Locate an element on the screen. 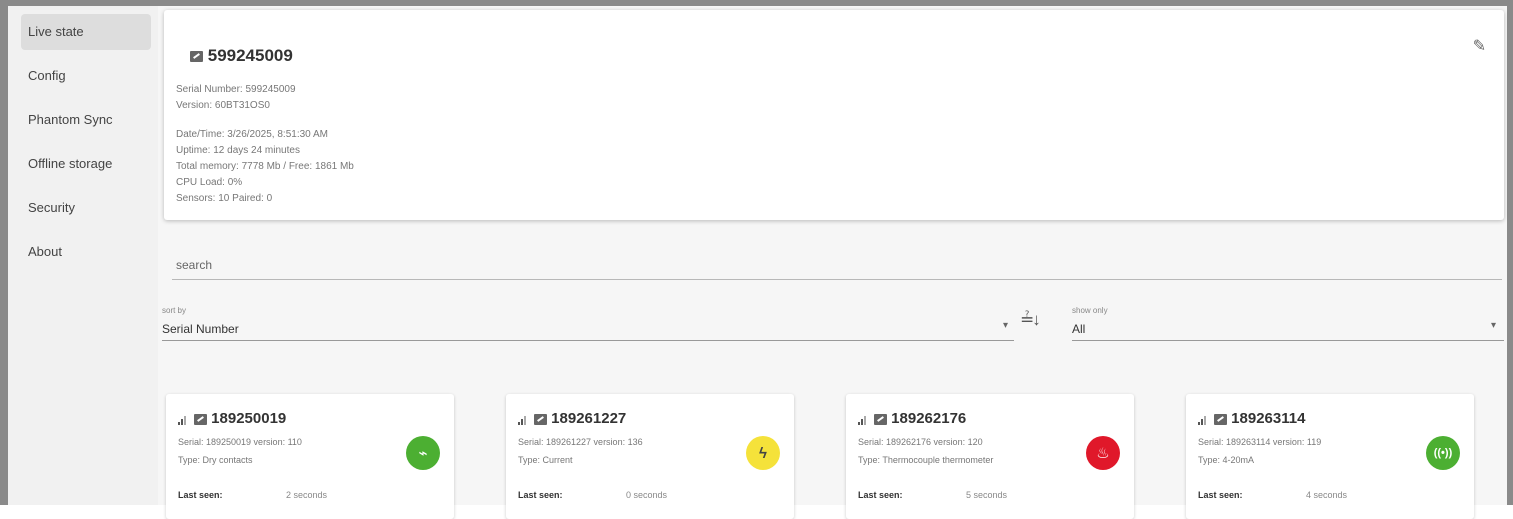 This screenshot has width=1513, height=519. sensor-serial: Serial: 189250019 version: 110 is located at coordinates (240, 442).